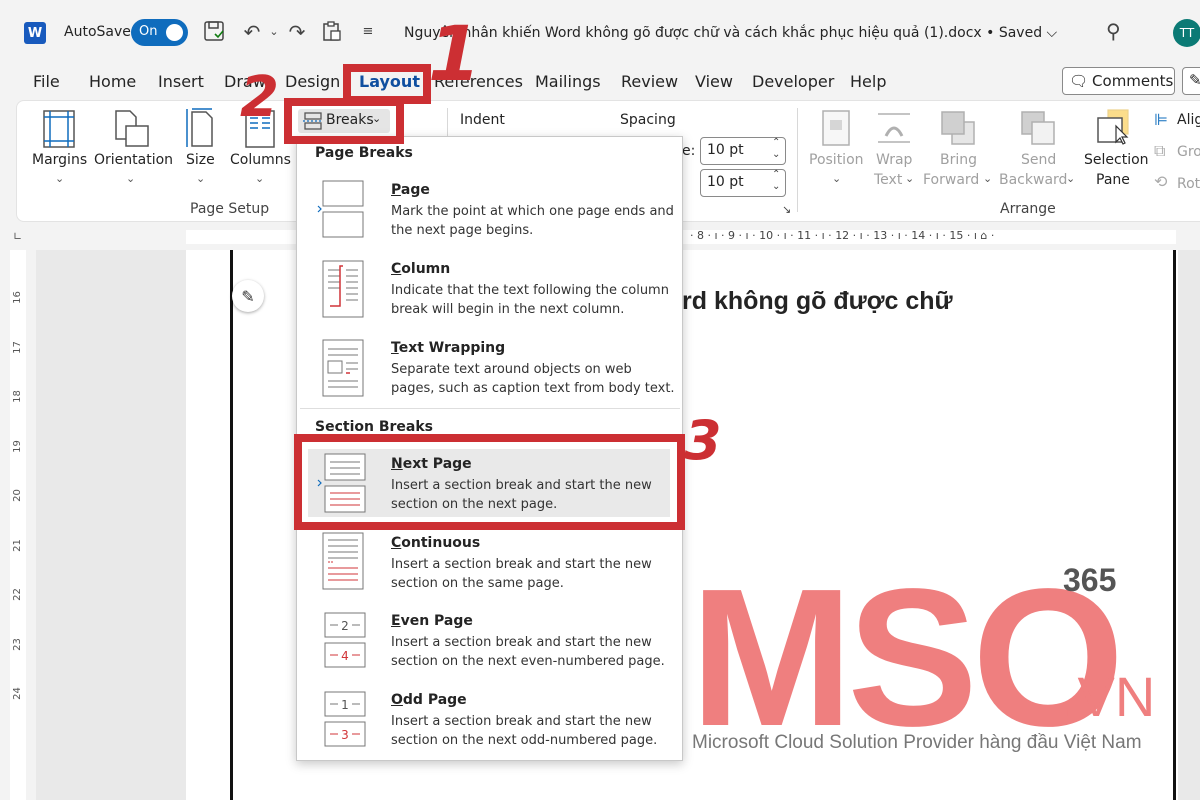  Describe the element at coordinates (17, 396) in the screenshot. I see `vertical-ruler-number: 18` at that location.